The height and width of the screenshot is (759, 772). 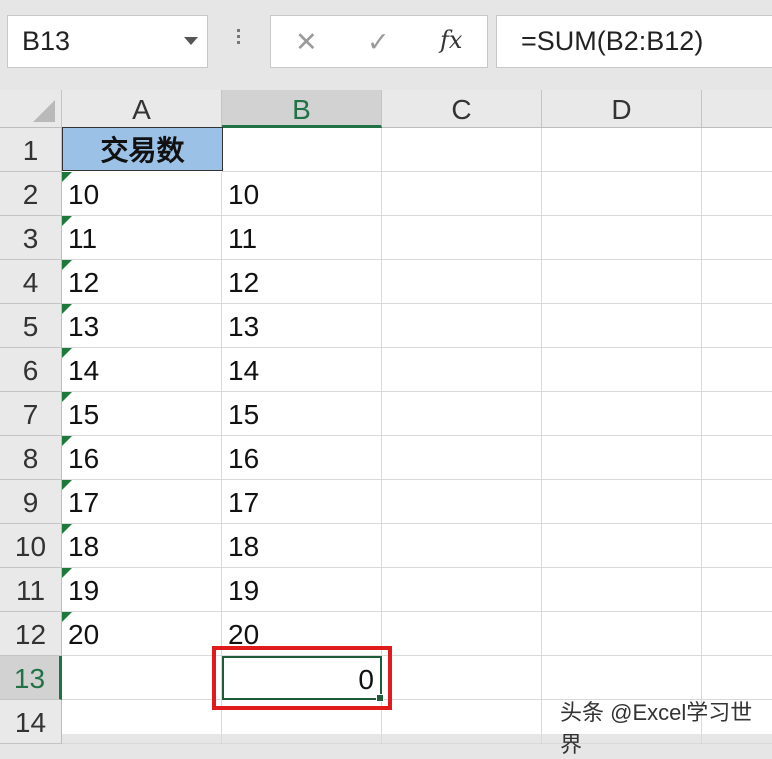 I want to click on row-header-5: 5, so click(x=31, y=326).